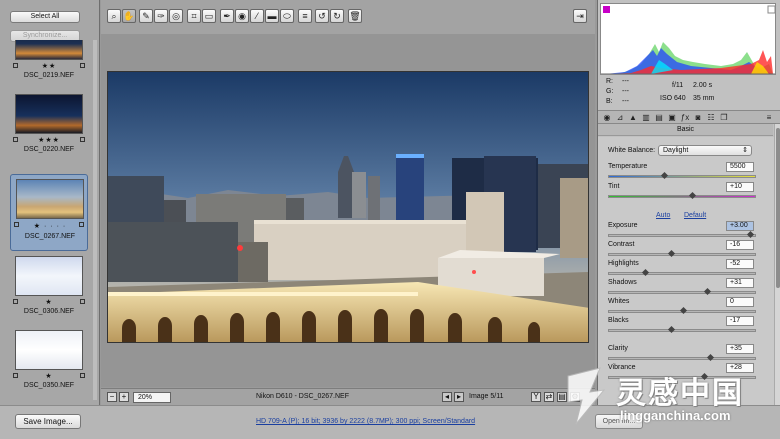 Image resolution: width=780 pixels, height=439 pixels. Describe the element at coordinates (49, 288) in the screenshot. I see `thumbnail-item: ★ DSC_0306.NEF` at that location.